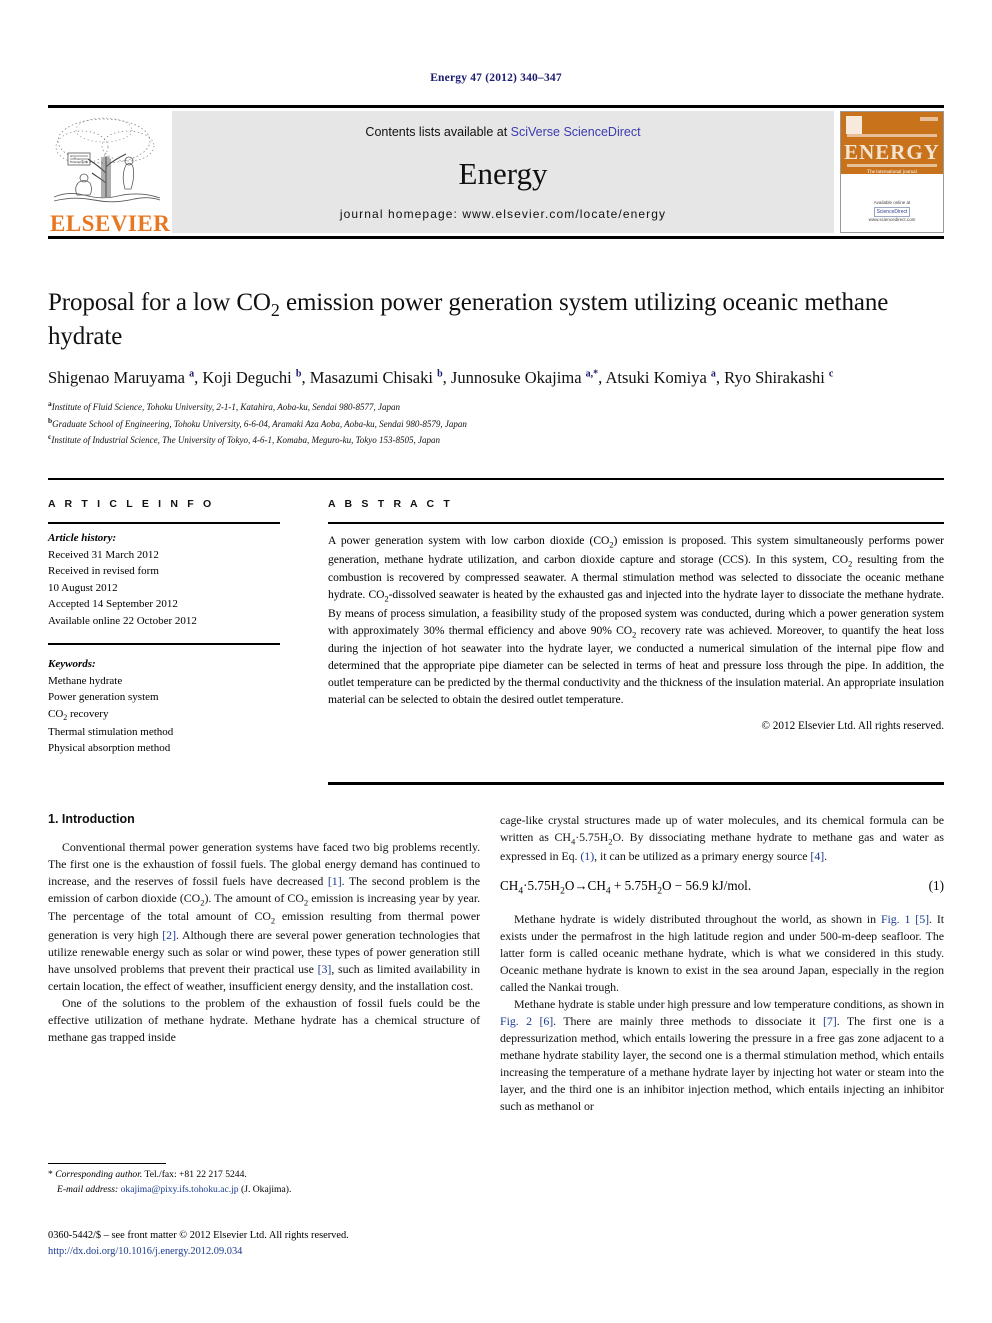  Describe the element at coordinates (626, 888) in the screenshot. I see `equation-body: CH4·5.75H2O→CH4 + 5.75H2O − 56.9 kJ/mol.` at that location.